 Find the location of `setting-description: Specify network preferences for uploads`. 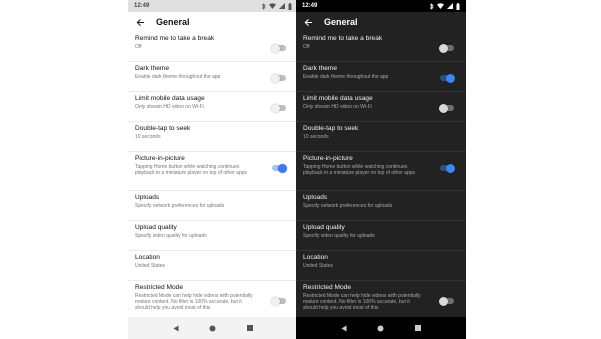

setting-description: Specify network preferences for uploads is located at coordinates (348, 206).